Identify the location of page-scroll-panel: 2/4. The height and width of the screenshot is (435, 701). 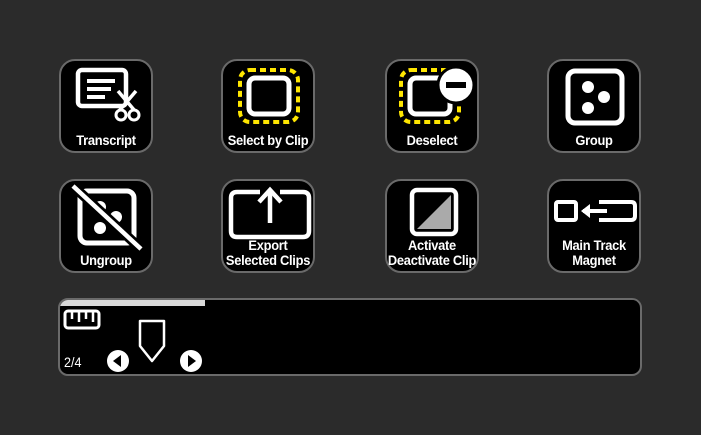
(350, 337).